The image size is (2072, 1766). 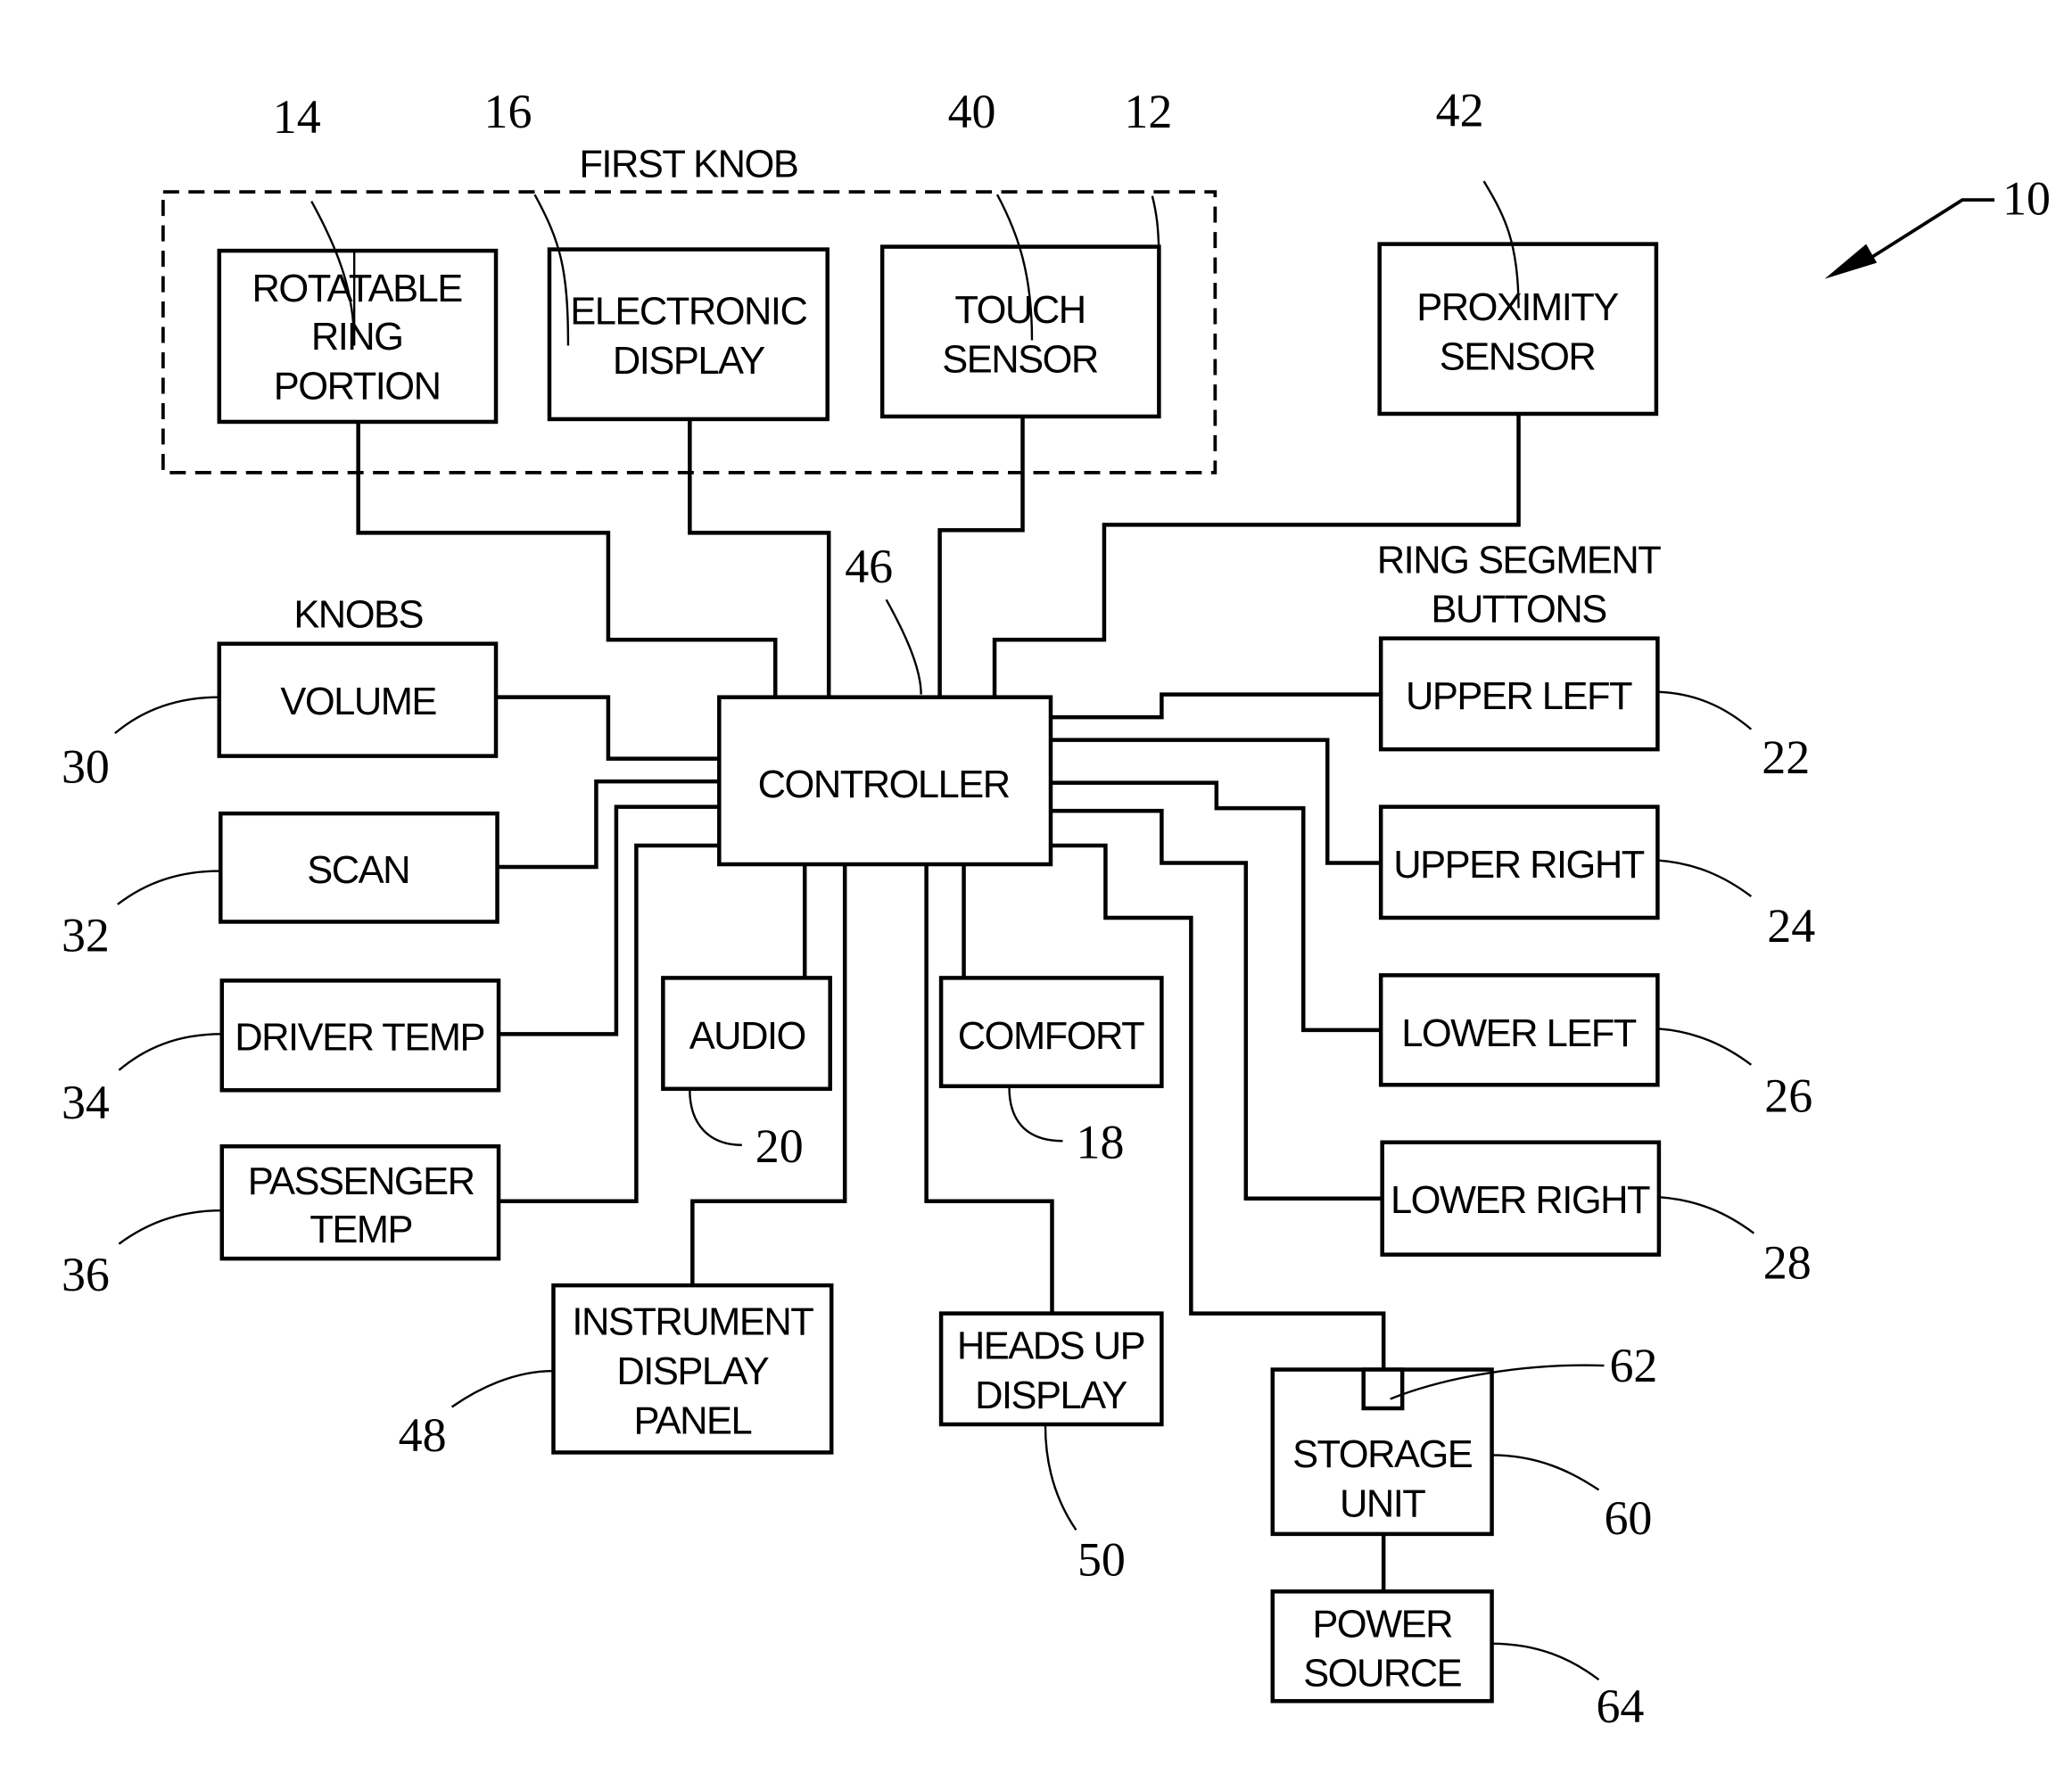 I want to click on wire-storage-unit, so click(x=1218, y=1106).